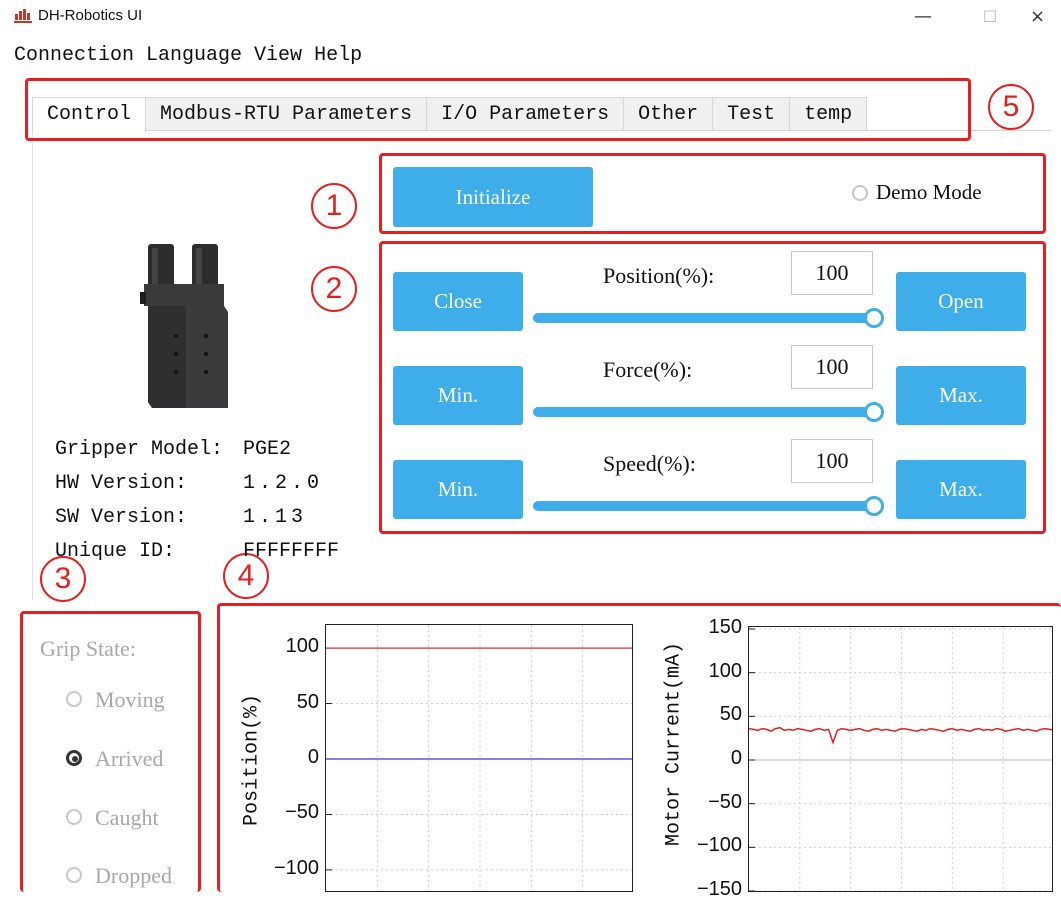 This screenshot has width=1061, height=901. Describe the element at coordinates (704, 506) in the screenshot. I see `speed-slider` at that location.